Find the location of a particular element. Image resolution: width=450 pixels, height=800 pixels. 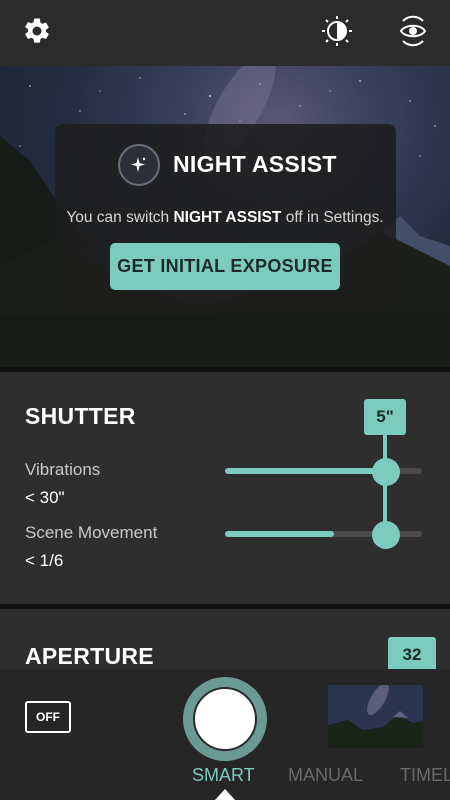

active-mode-indicator is located at coordinates (225, 794).